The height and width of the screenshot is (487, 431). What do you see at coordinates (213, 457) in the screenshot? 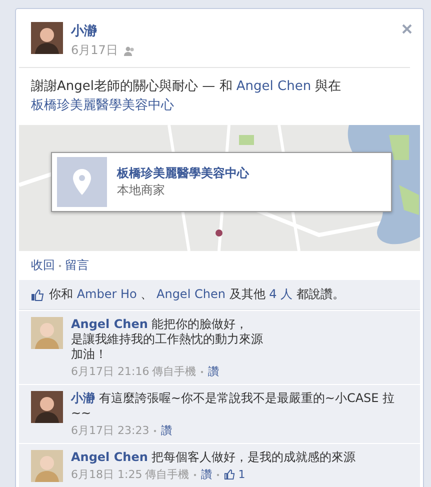
I see `comment-text: Angel Chen 把每個客人做好，是我的成就感的來源` at bounding box center [213, 457].